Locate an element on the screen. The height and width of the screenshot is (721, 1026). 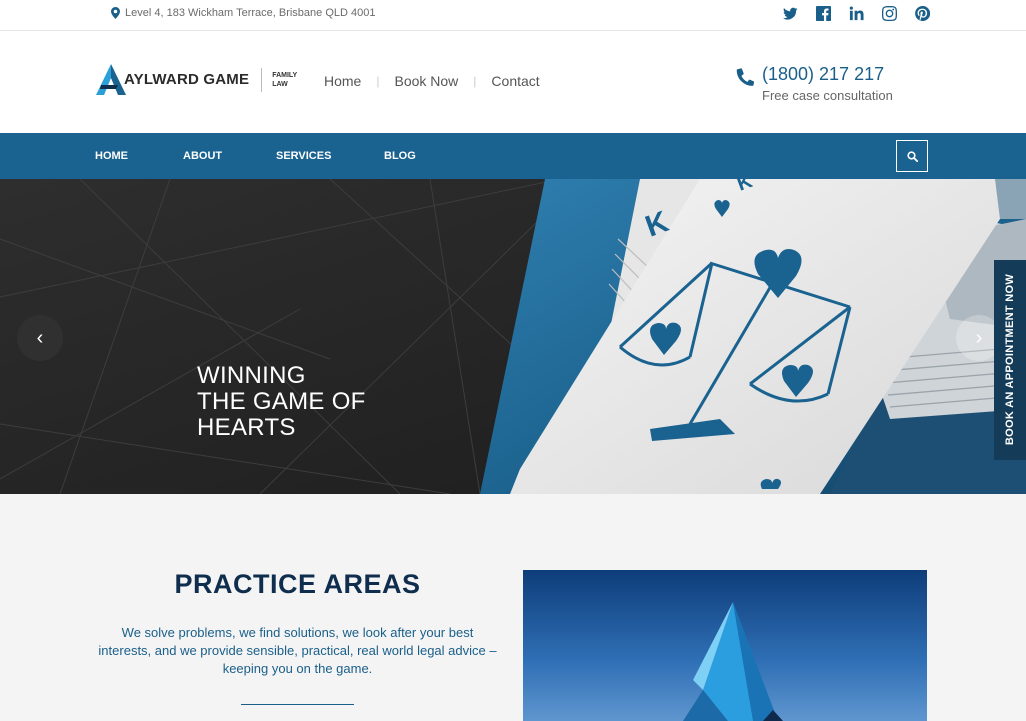
facebook-icon is located at coordinates (823, 13).